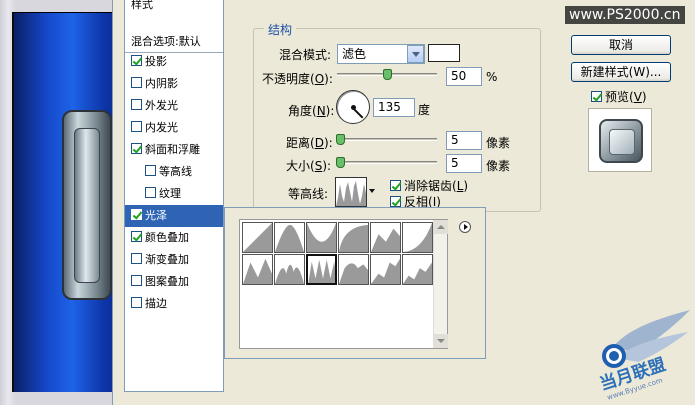 This screenshot has height=405, width=695. What do you see at coordinates (621, 45) in the screenshot?
I see `cancel-button: 取消` at bounding box center [621, 45].